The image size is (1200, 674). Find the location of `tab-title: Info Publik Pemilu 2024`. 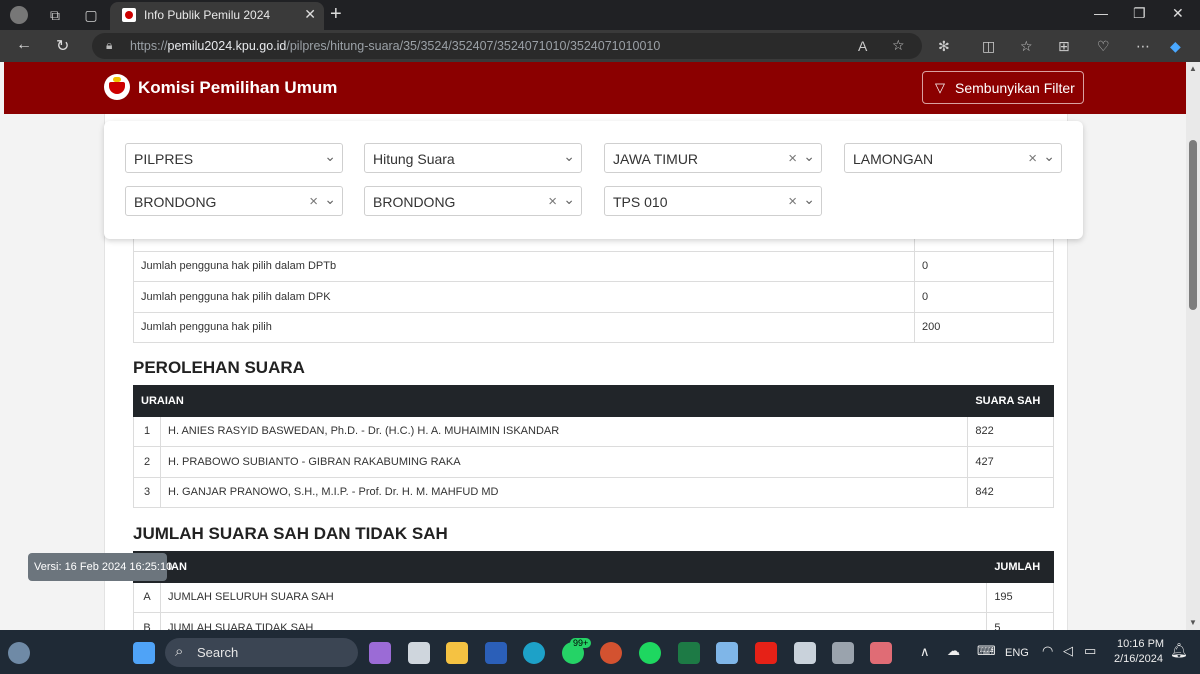

tab-title: Info Publik Pemilu 2024 is located at coordinates (207, 15).